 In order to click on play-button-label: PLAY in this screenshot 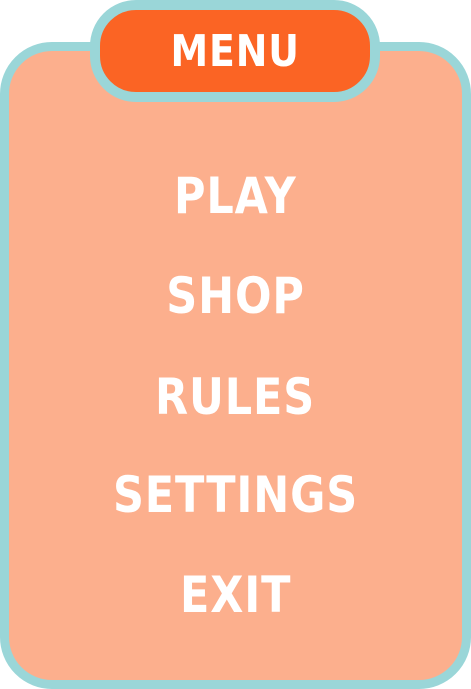, I will do `click(235, 196)`.